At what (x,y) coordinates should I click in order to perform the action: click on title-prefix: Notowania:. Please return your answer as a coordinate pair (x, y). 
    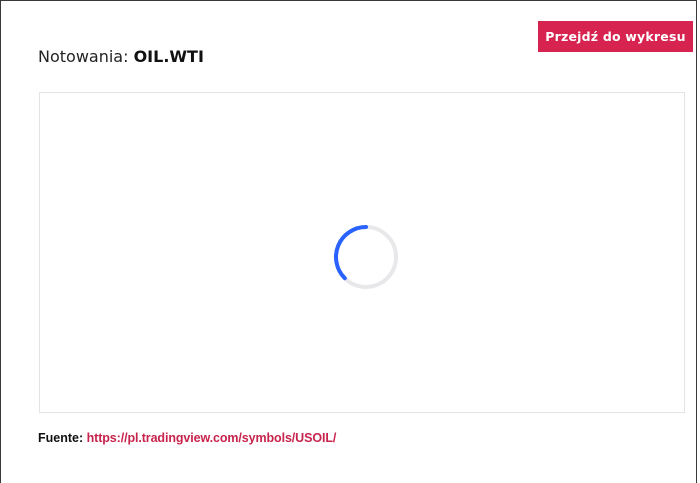
    Looking at the image, I should click on (86, 56).